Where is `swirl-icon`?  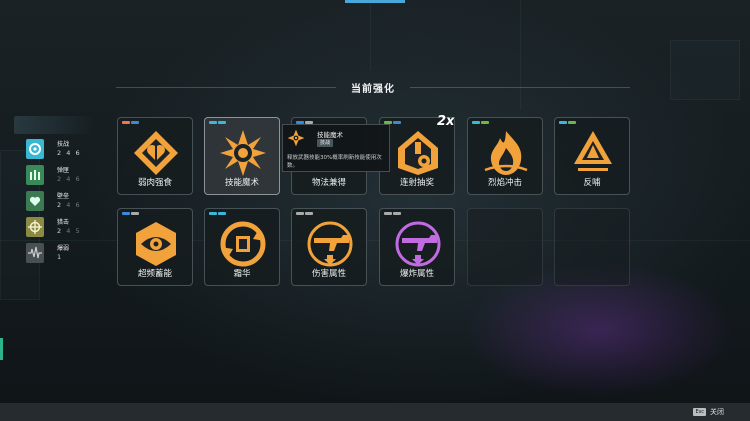 swirl-icon is located at coordinates (35, 149).